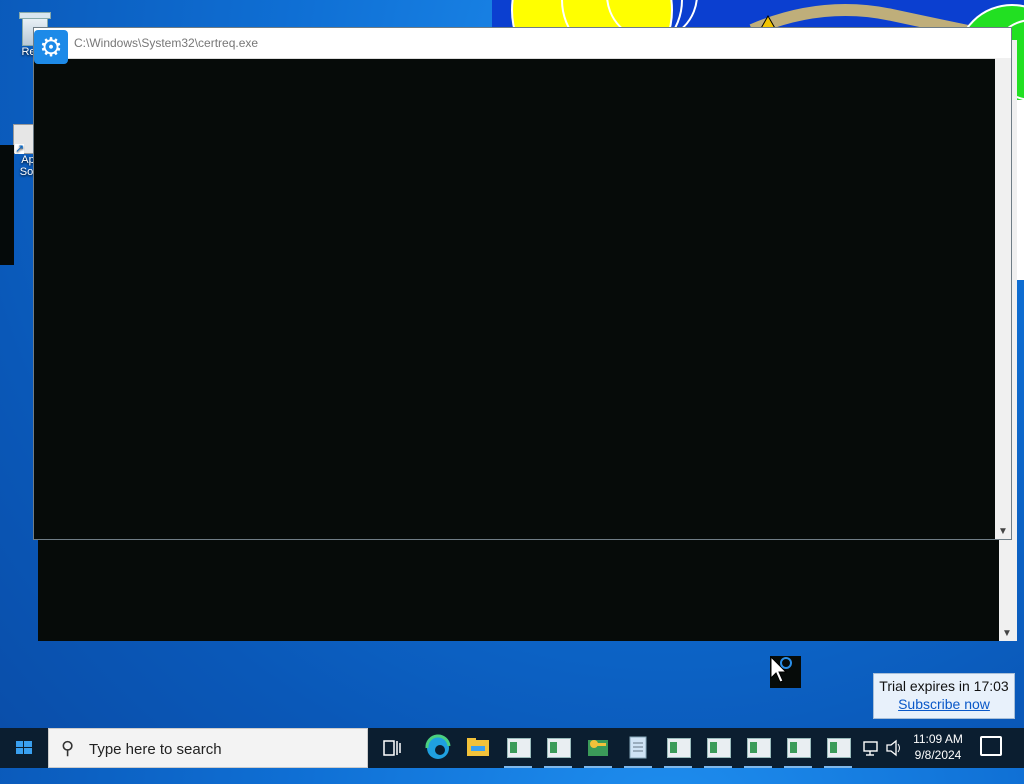  What do you see at coordinates (938, 739) in the screenshot?
I see `clock-time: 11:09 AM` at bounding box center [938, 739].